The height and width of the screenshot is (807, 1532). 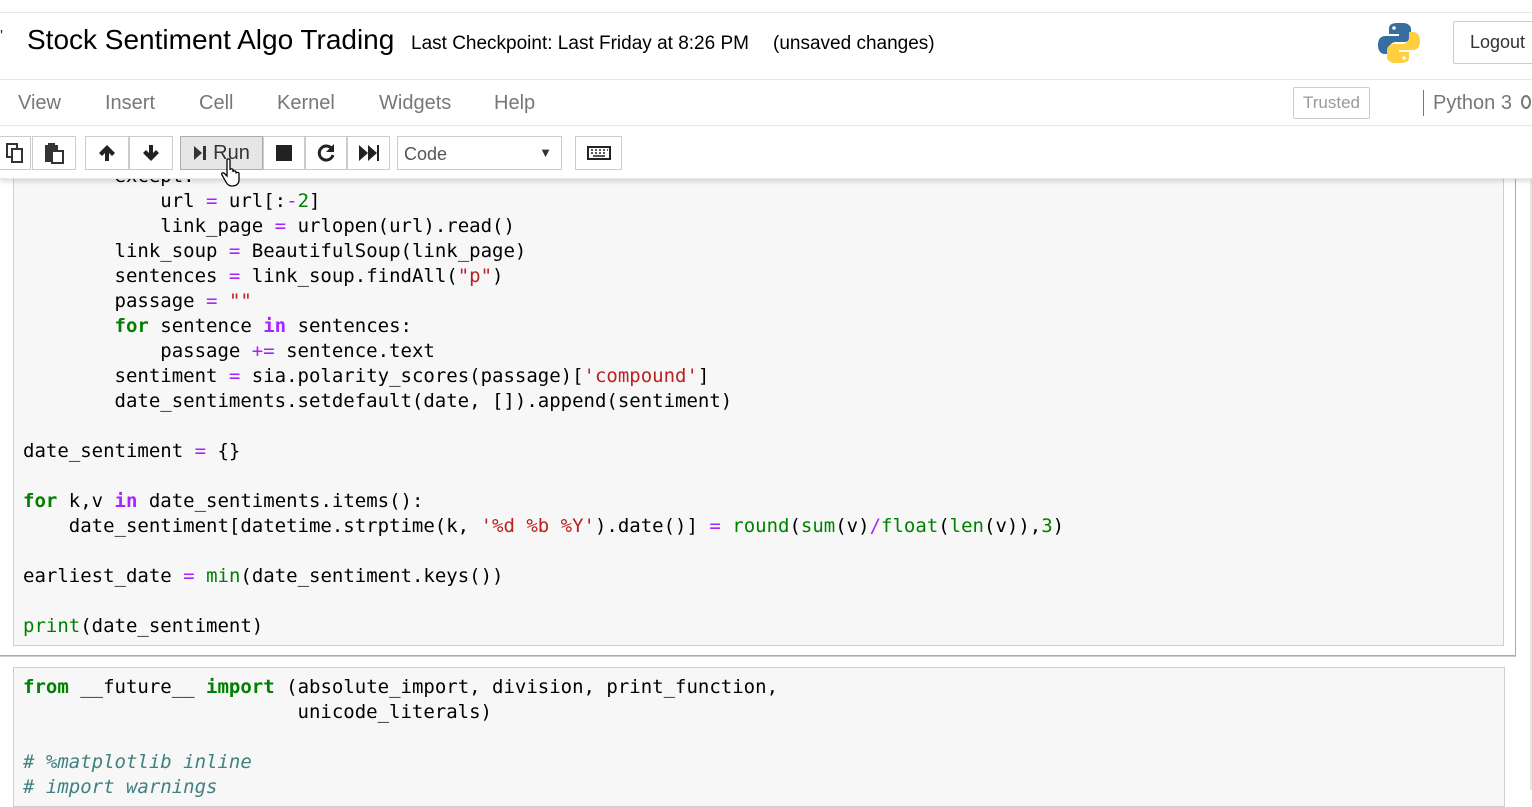 What do you see at coordinates (269, 226) in the screenshot?
I see `code-line: link_page = urlopen(url).read()` at bounding box center [269, 226].